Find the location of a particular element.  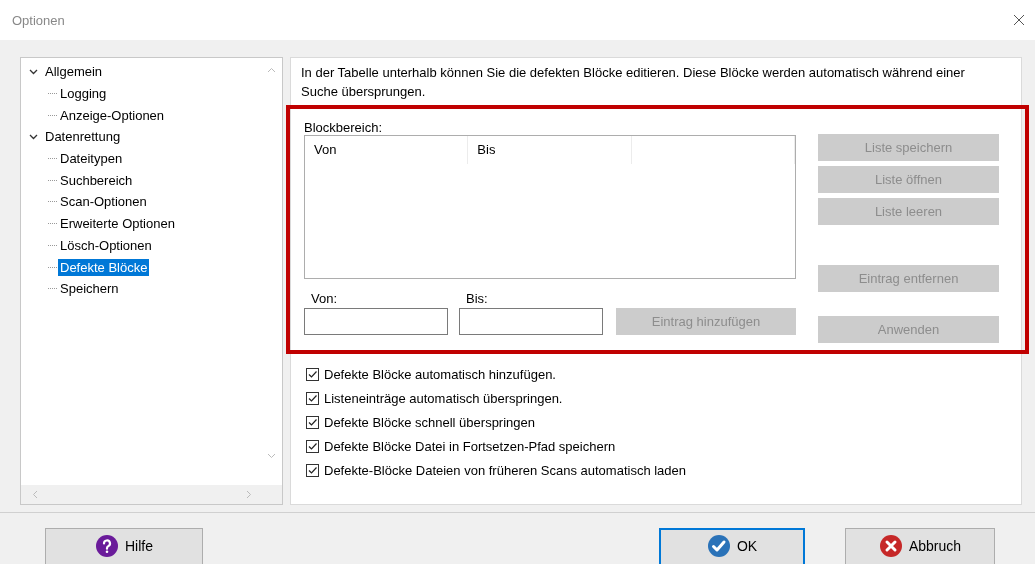

cancel-icon is located at coordinates (890, 546).